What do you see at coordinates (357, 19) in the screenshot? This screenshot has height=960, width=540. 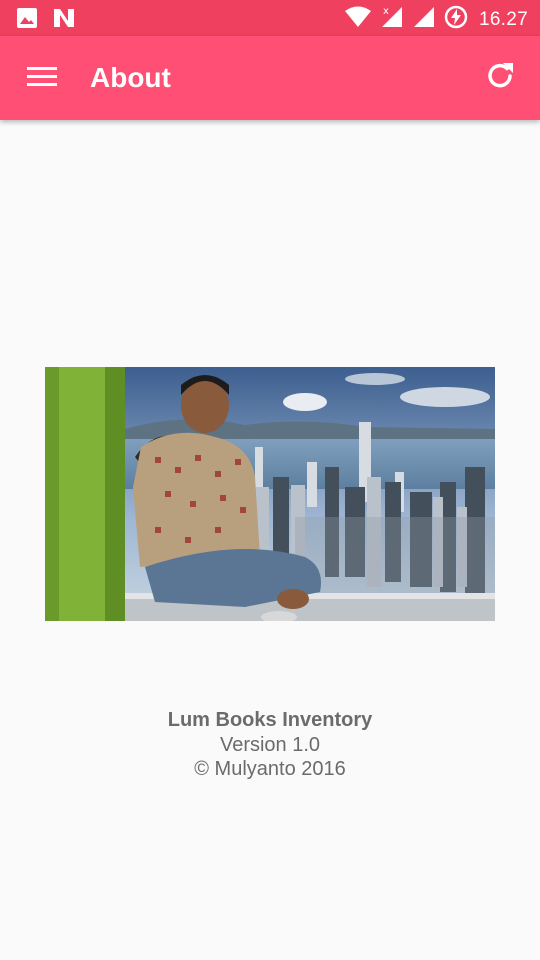 I see `wifi-icon` at bounding box center [357, 19].